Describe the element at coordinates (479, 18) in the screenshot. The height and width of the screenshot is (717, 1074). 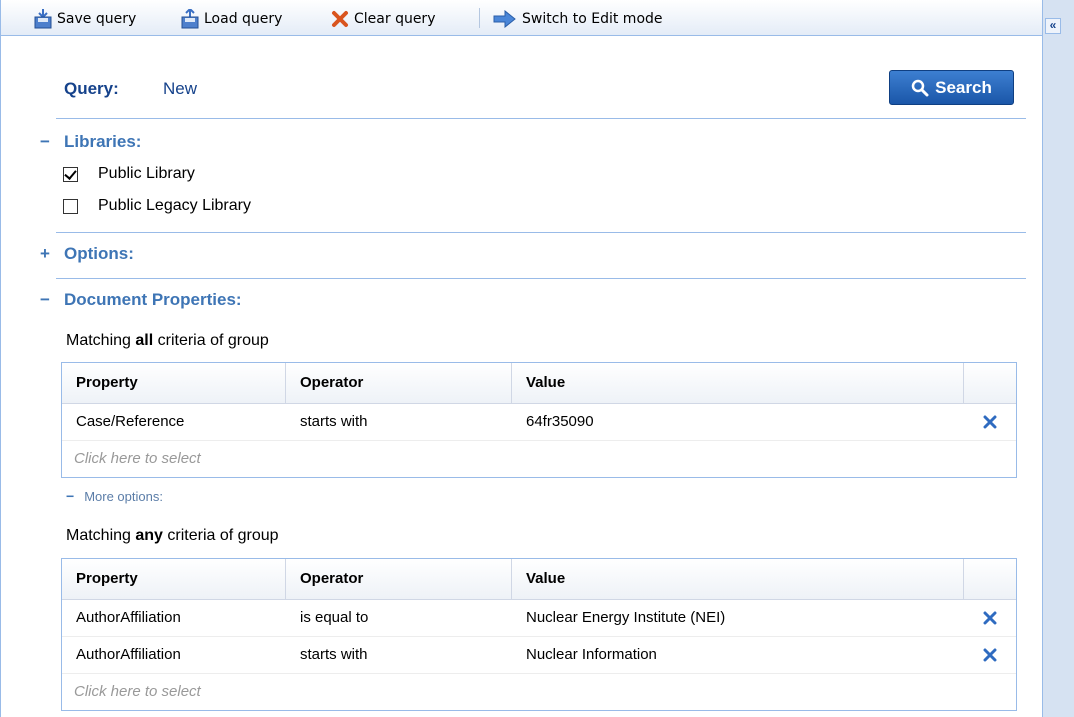
I see `toolbar-separator` at that location.